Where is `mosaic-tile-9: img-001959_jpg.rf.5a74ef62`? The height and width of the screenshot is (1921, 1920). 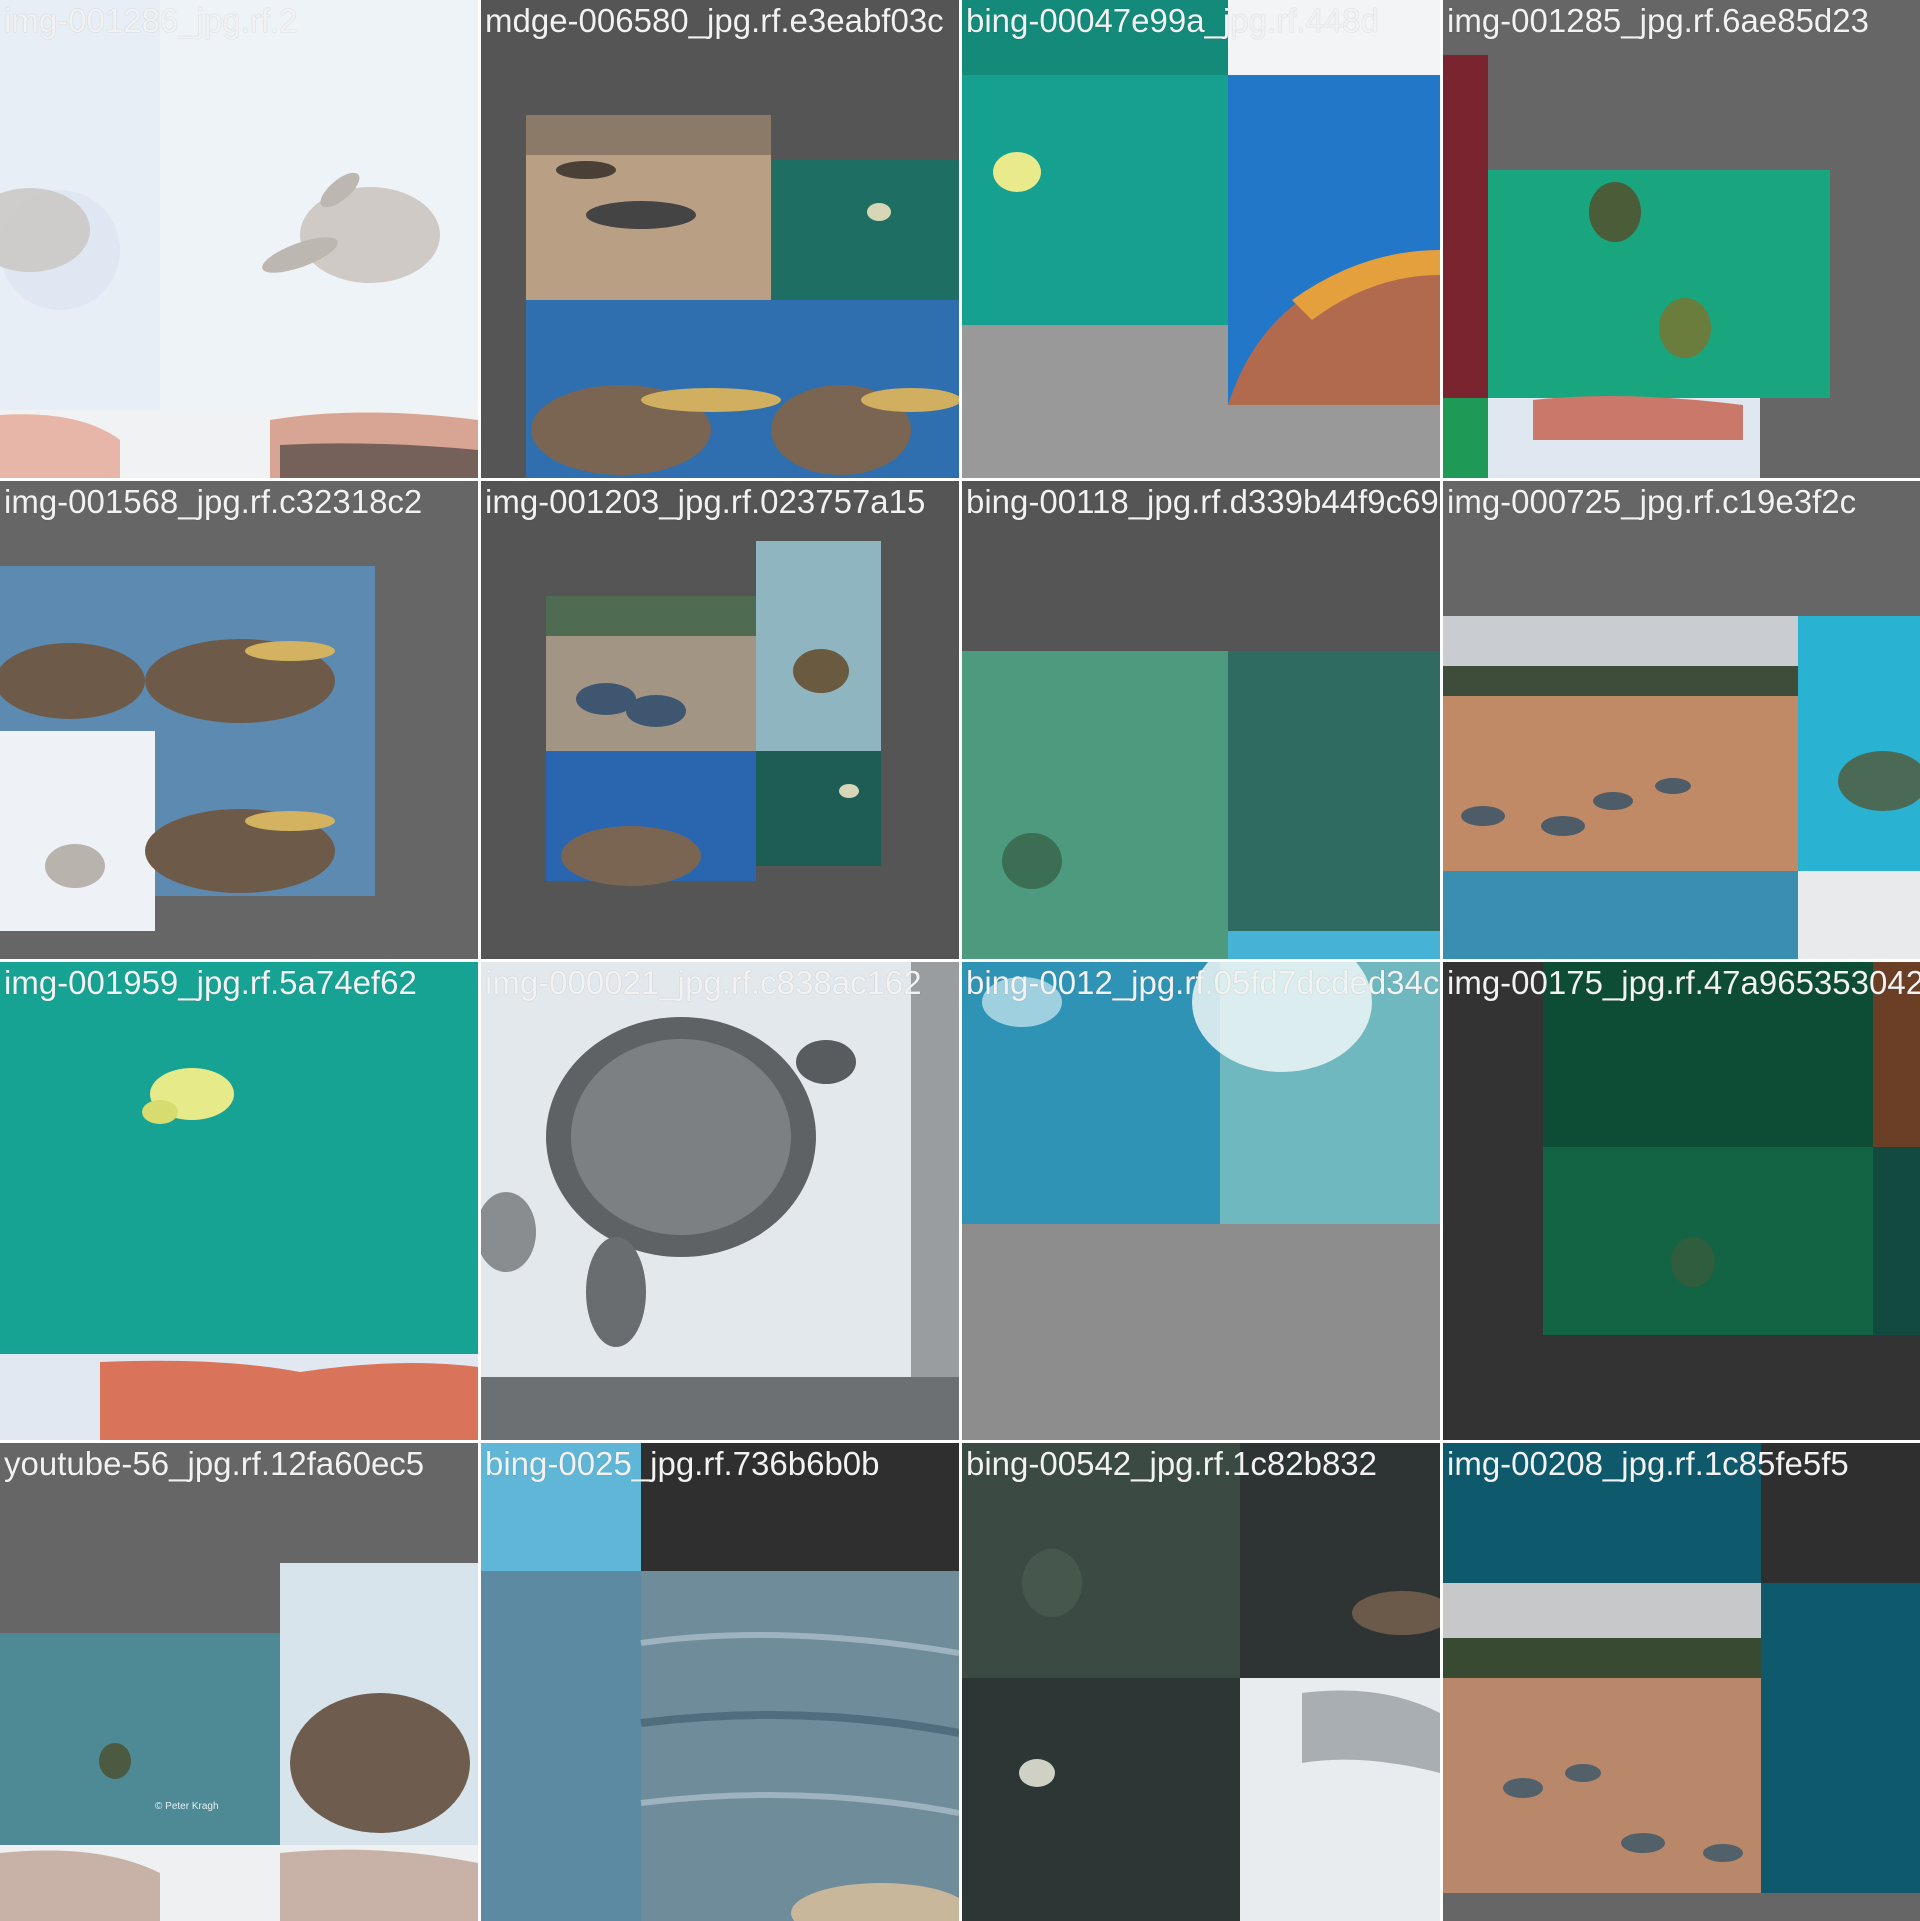 mosaic-tile-9: img-001959_jpg.rf.5a74ef62 is located at coordinates (239, 1201).